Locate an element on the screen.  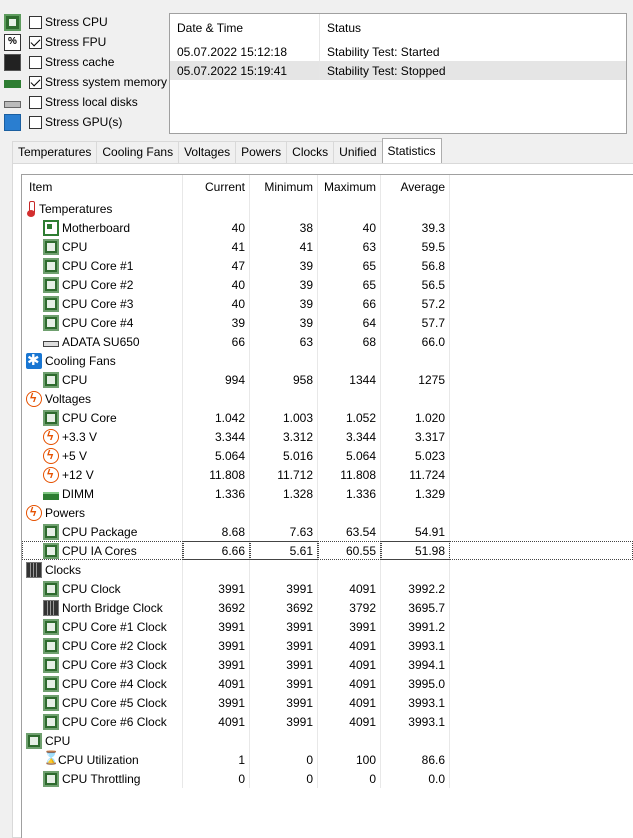
table-row: CPU Core 1.042 1.003 1.052 1.020 is located at coordinates (327, 417).